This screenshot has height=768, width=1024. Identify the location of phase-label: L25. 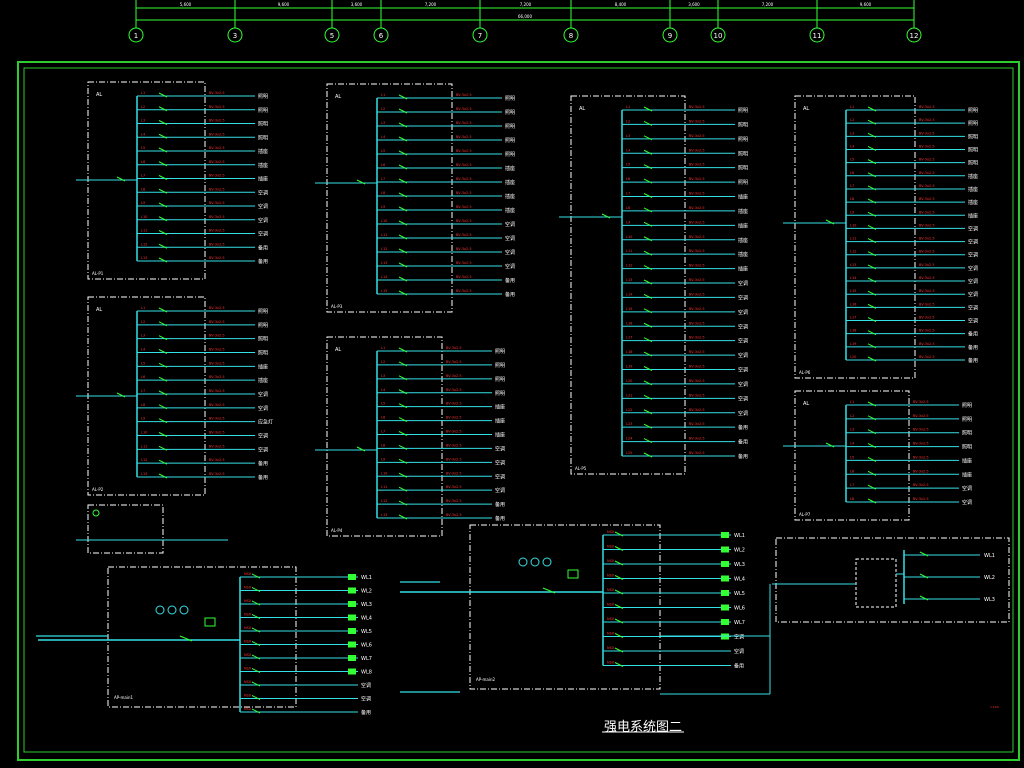
(629, 453).